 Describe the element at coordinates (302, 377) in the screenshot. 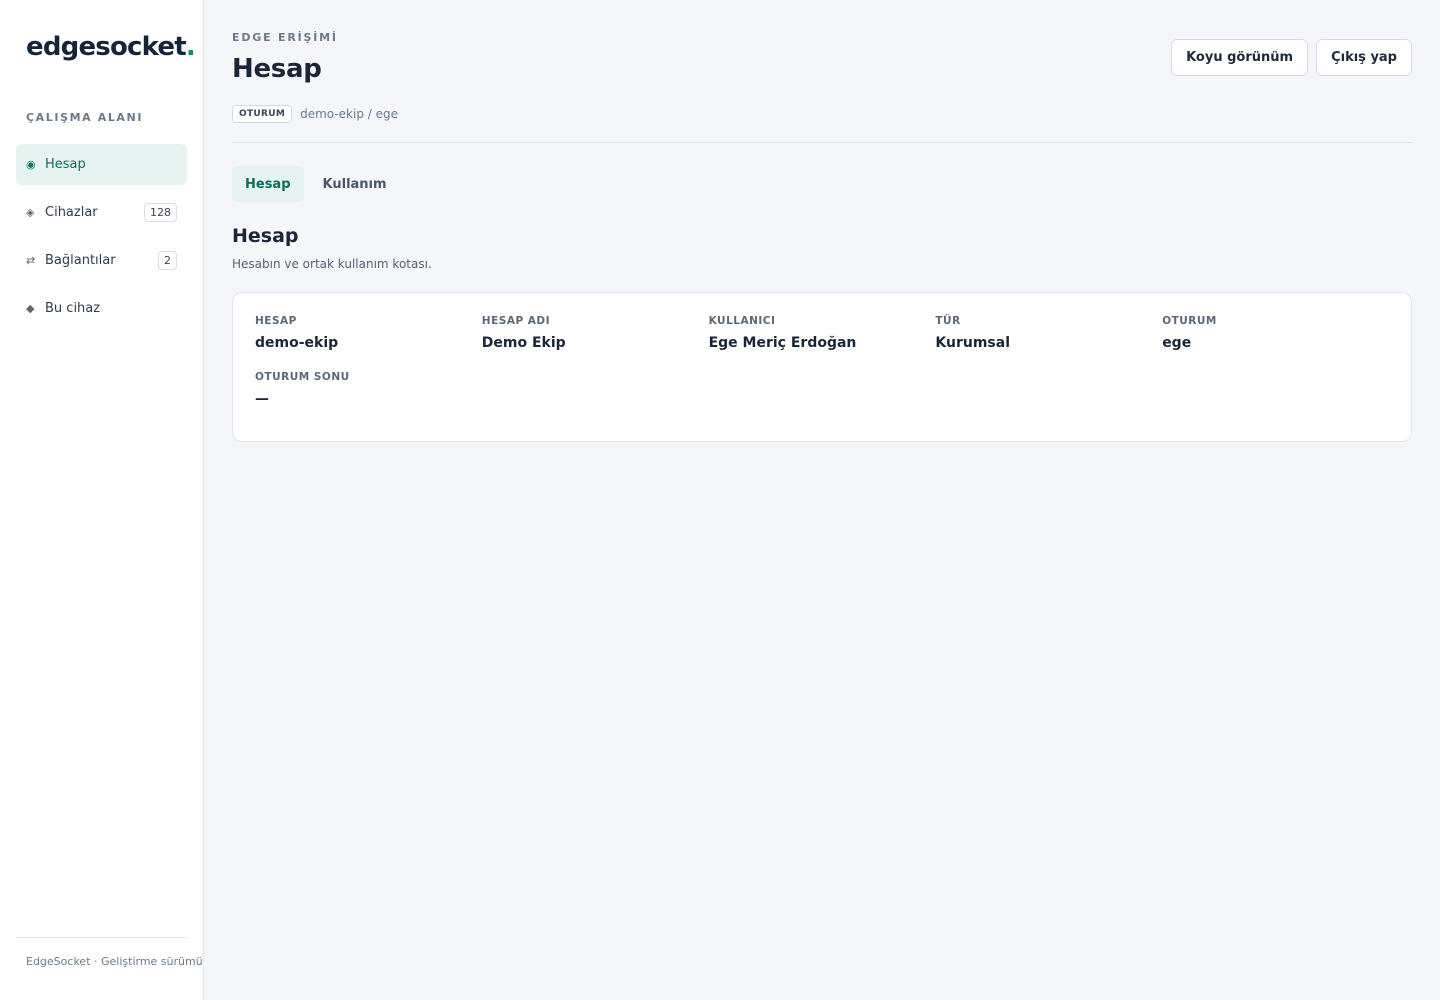

I see `field-label: OTURUM SONU` at that location.